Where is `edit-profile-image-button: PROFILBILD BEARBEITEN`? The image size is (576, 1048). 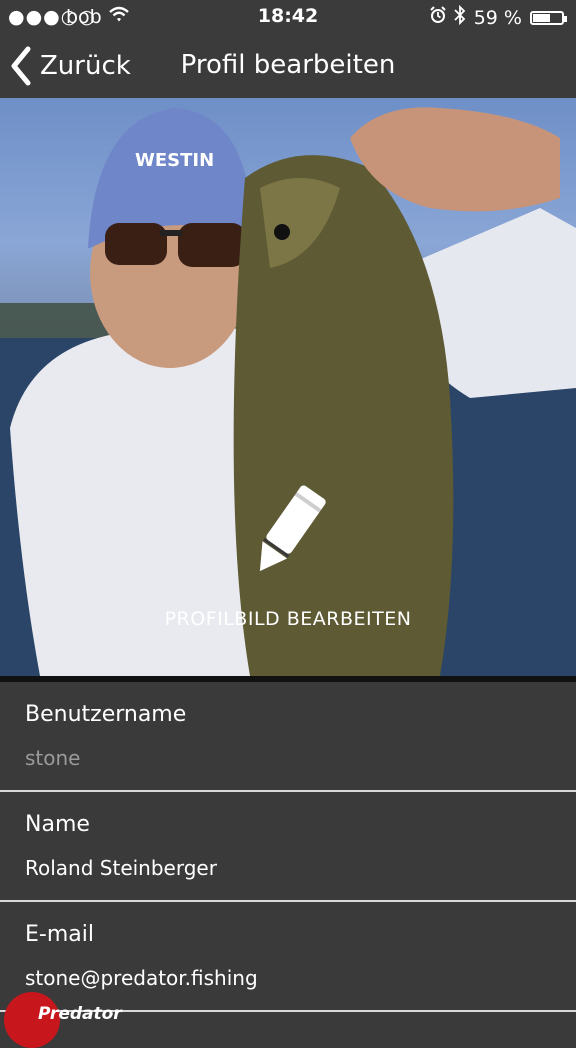 edit-profile-image-button: PROFILBILD BEARBEITEN is located at coordinates (288, 553).